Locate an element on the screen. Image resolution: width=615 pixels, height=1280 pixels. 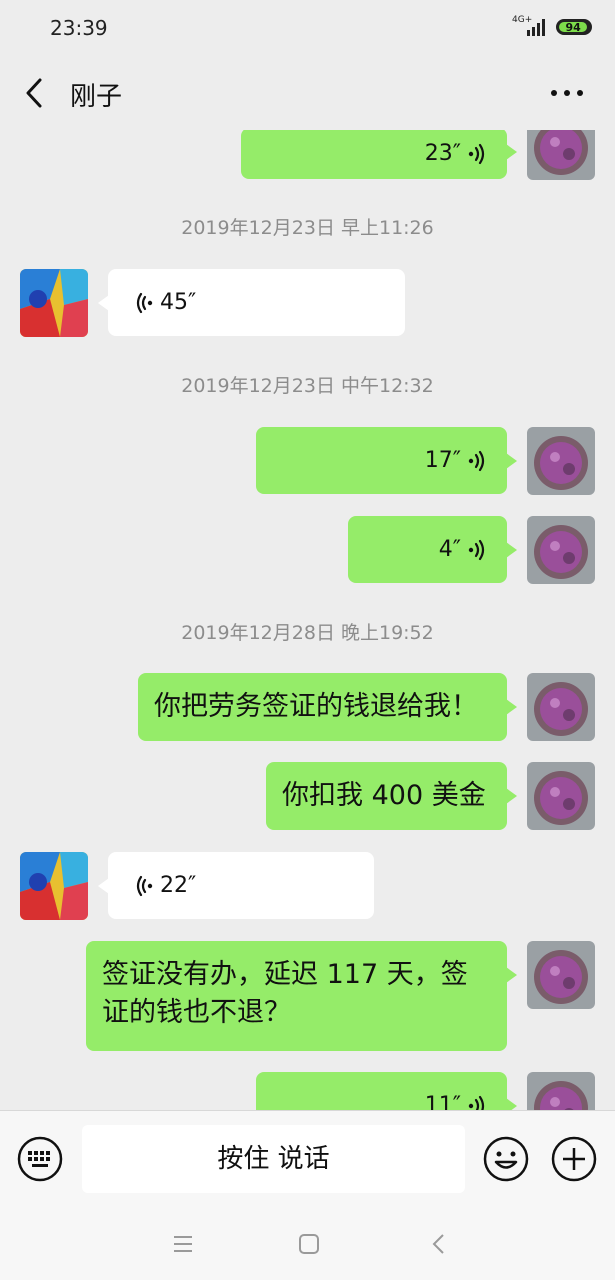
message-timestamp: 2019年12月23日 早上11:26 is located at coordinates (307, 228).